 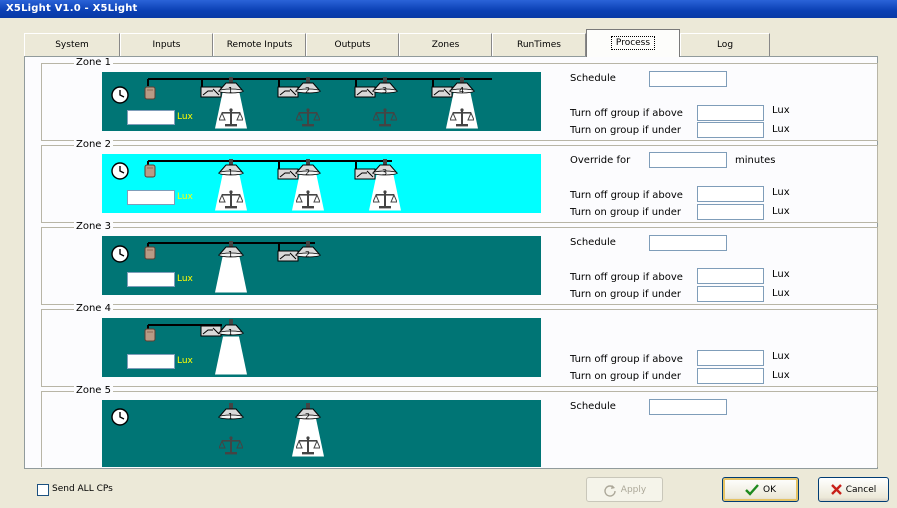 What do you see at coordinates (626, 130) in the screenshot?
I see `zone-1-on-label: Turn on group if under` at bounding box center [626, 130].